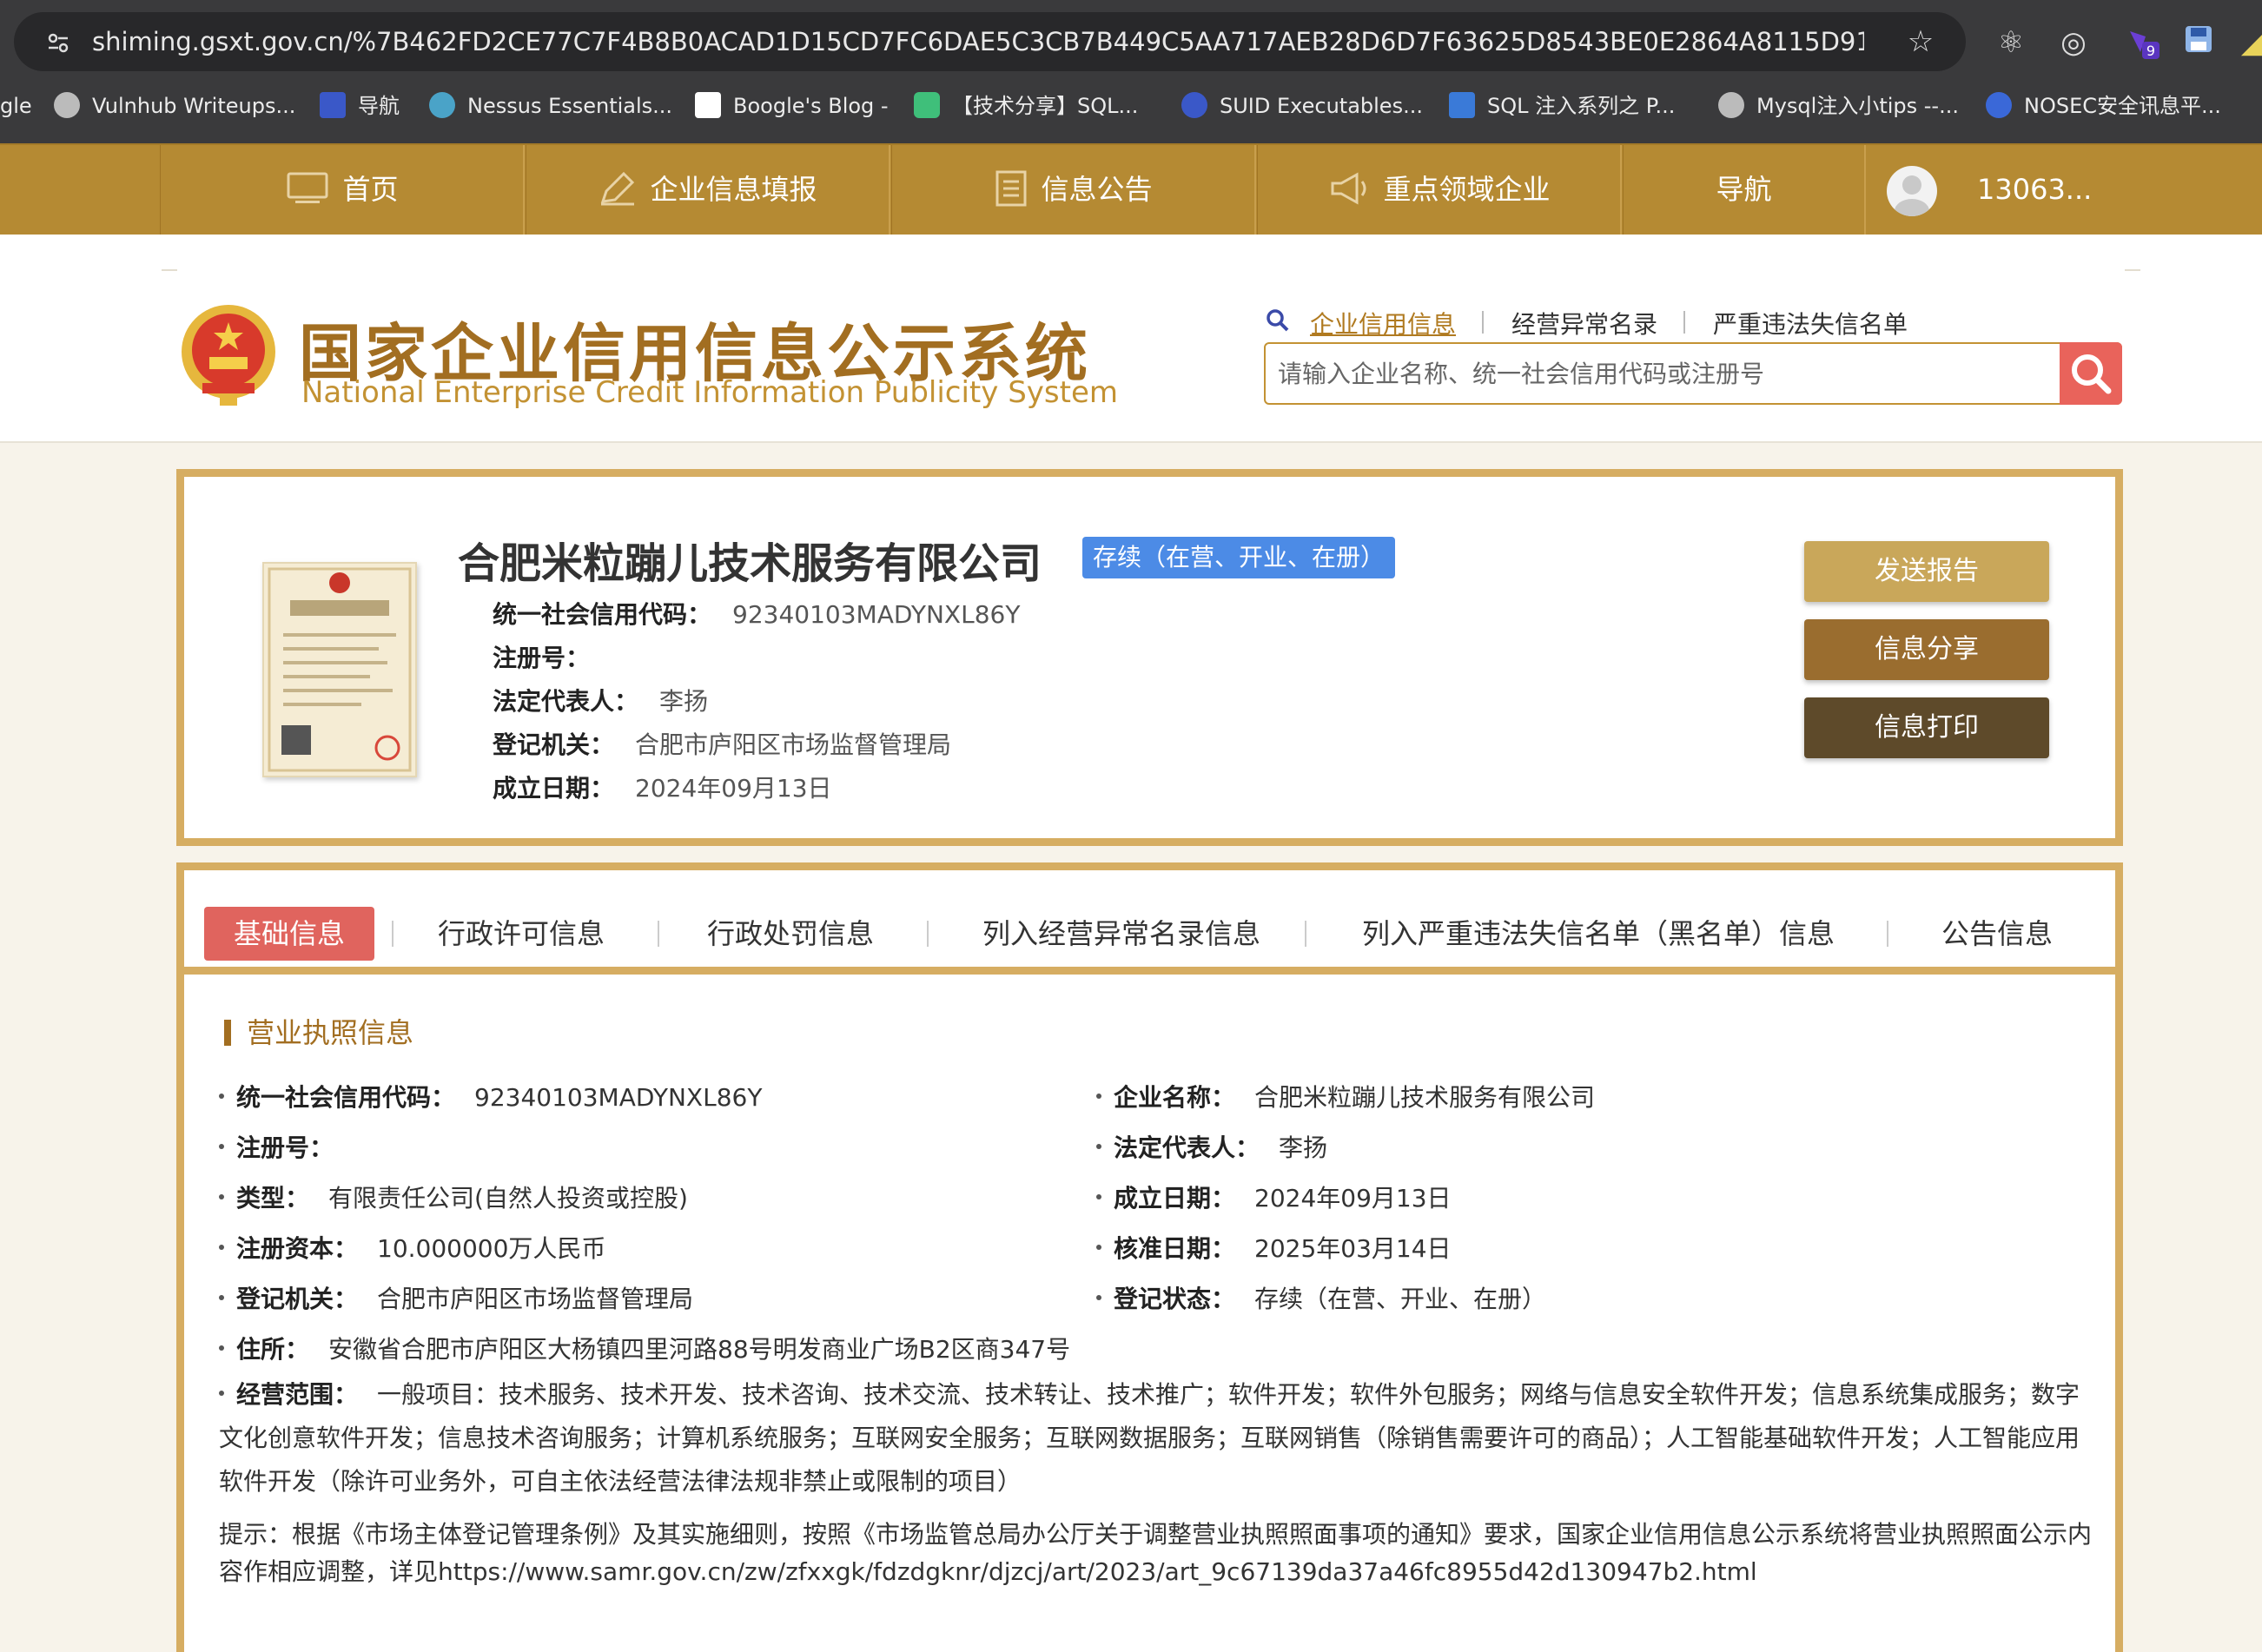  What do you see at coordinates (1187, 1147) in the screenshot?
I see `field-label: 法定代表人：` at bounding box center [1187, 1147].